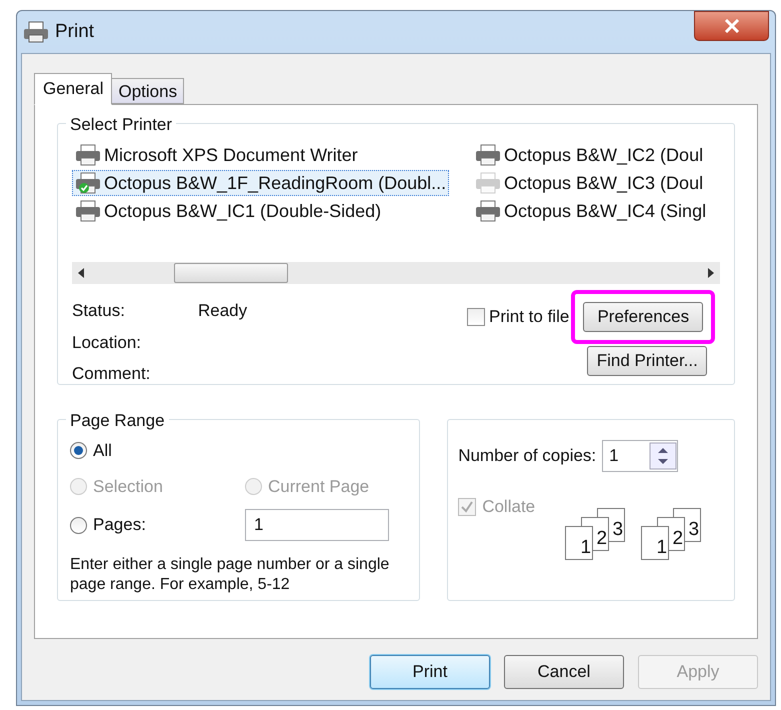 This screenshot has height=710, width=781. What do you see at coordinates (614, 456) in the screenshot?
I see `copies-value: 1` at bounding box center [614, 456].